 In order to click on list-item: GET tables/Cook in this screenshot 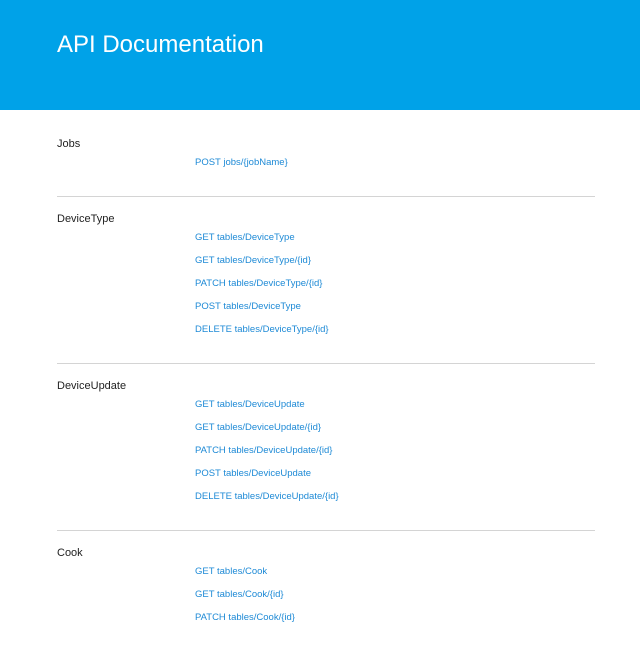, I will do `click(395, 569)`.